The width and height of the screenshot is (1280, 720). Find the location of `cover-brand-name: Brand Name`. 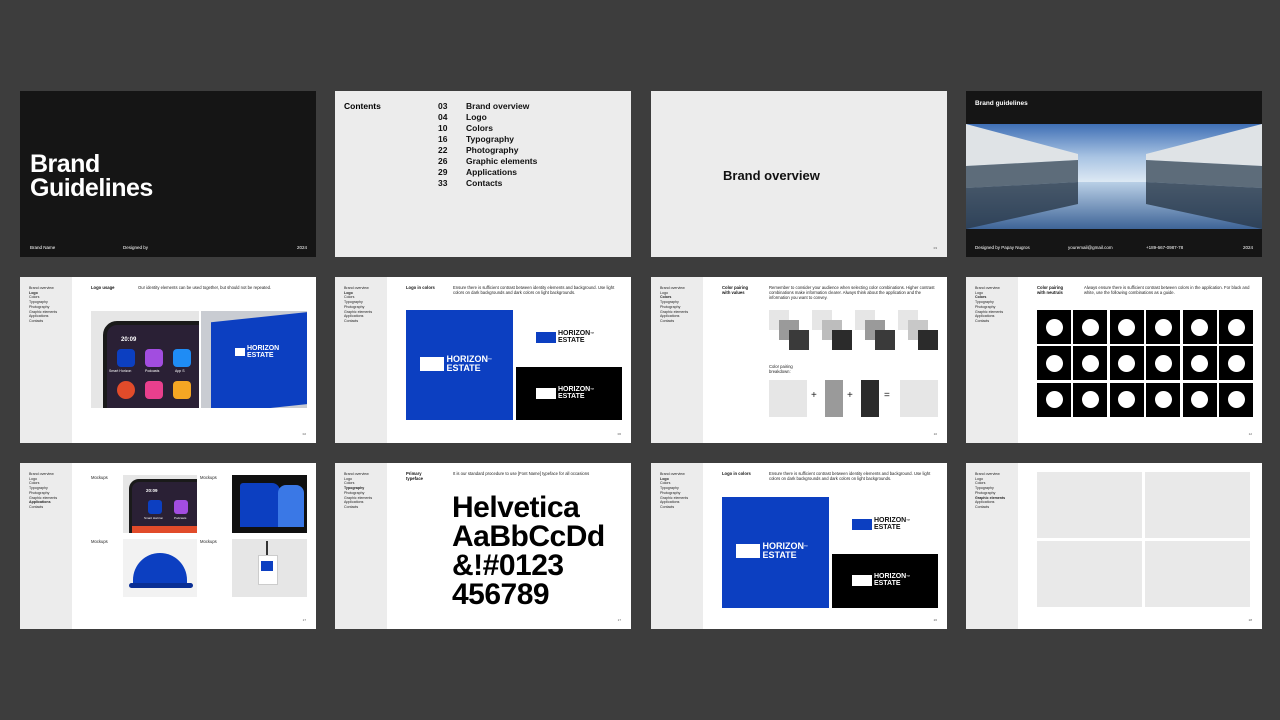

cover-brand-name: Brand Name is located at coordinates (43, 247).